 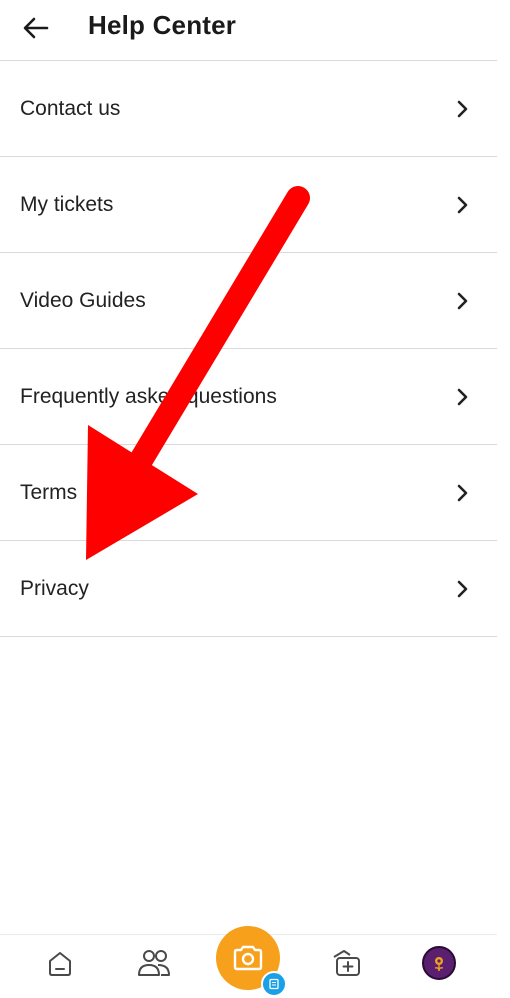 I want to click on page-title: Help Center, so click(x=162, y=25).